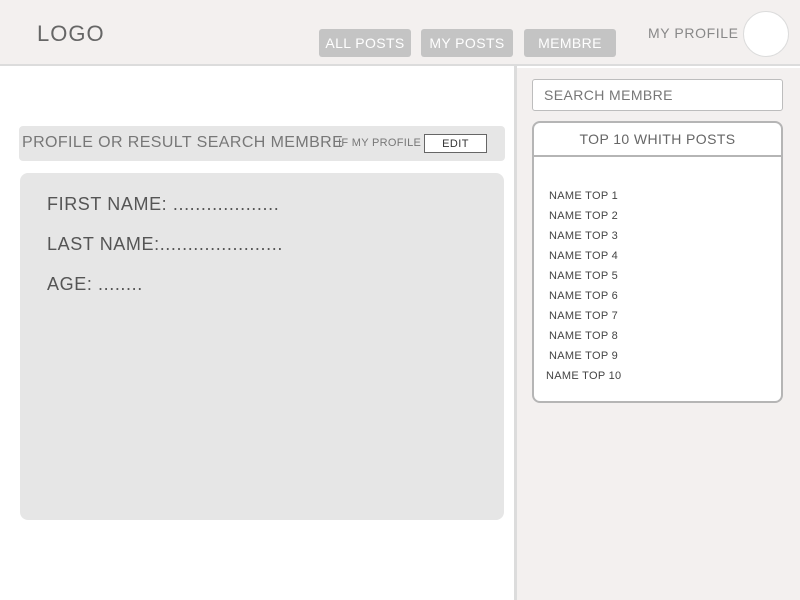  What do you see at coordinates (585, 296) in the screenshot?
I see `top-poster-item: NAME TOP 6` at bounding box center [585, 296].